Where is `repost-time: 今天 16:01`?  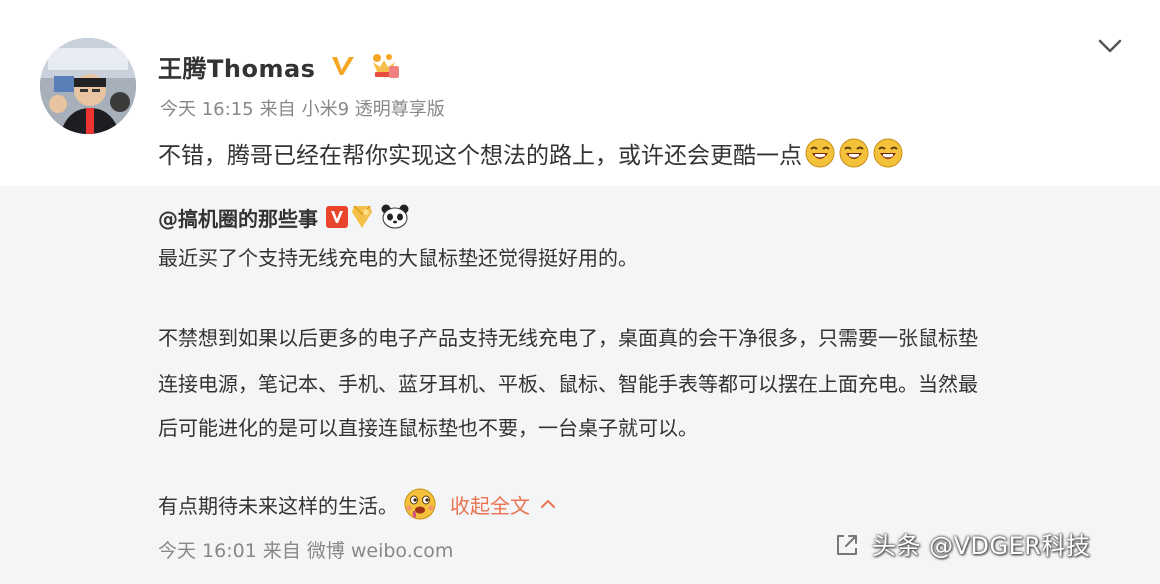 repost-time: 今天 16:01 is located at coordinates (207, 551).